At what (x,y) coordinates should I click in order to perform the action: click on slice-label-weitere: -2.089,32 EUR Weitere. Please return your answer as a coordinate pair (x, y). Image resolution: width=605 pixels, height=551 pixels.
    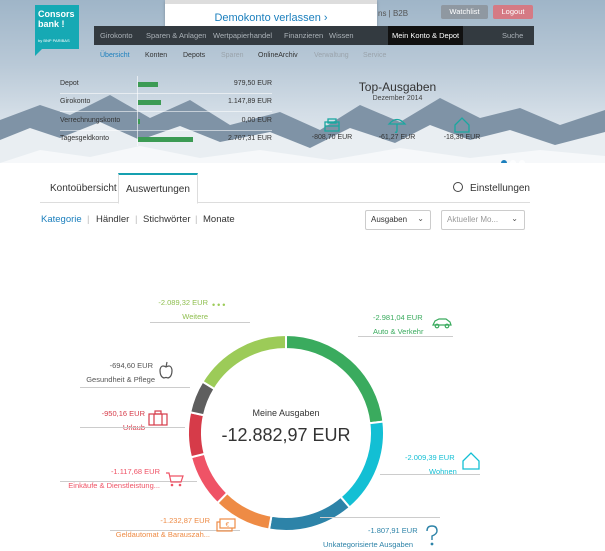
    Looking at the image, I should click on (159, 309).